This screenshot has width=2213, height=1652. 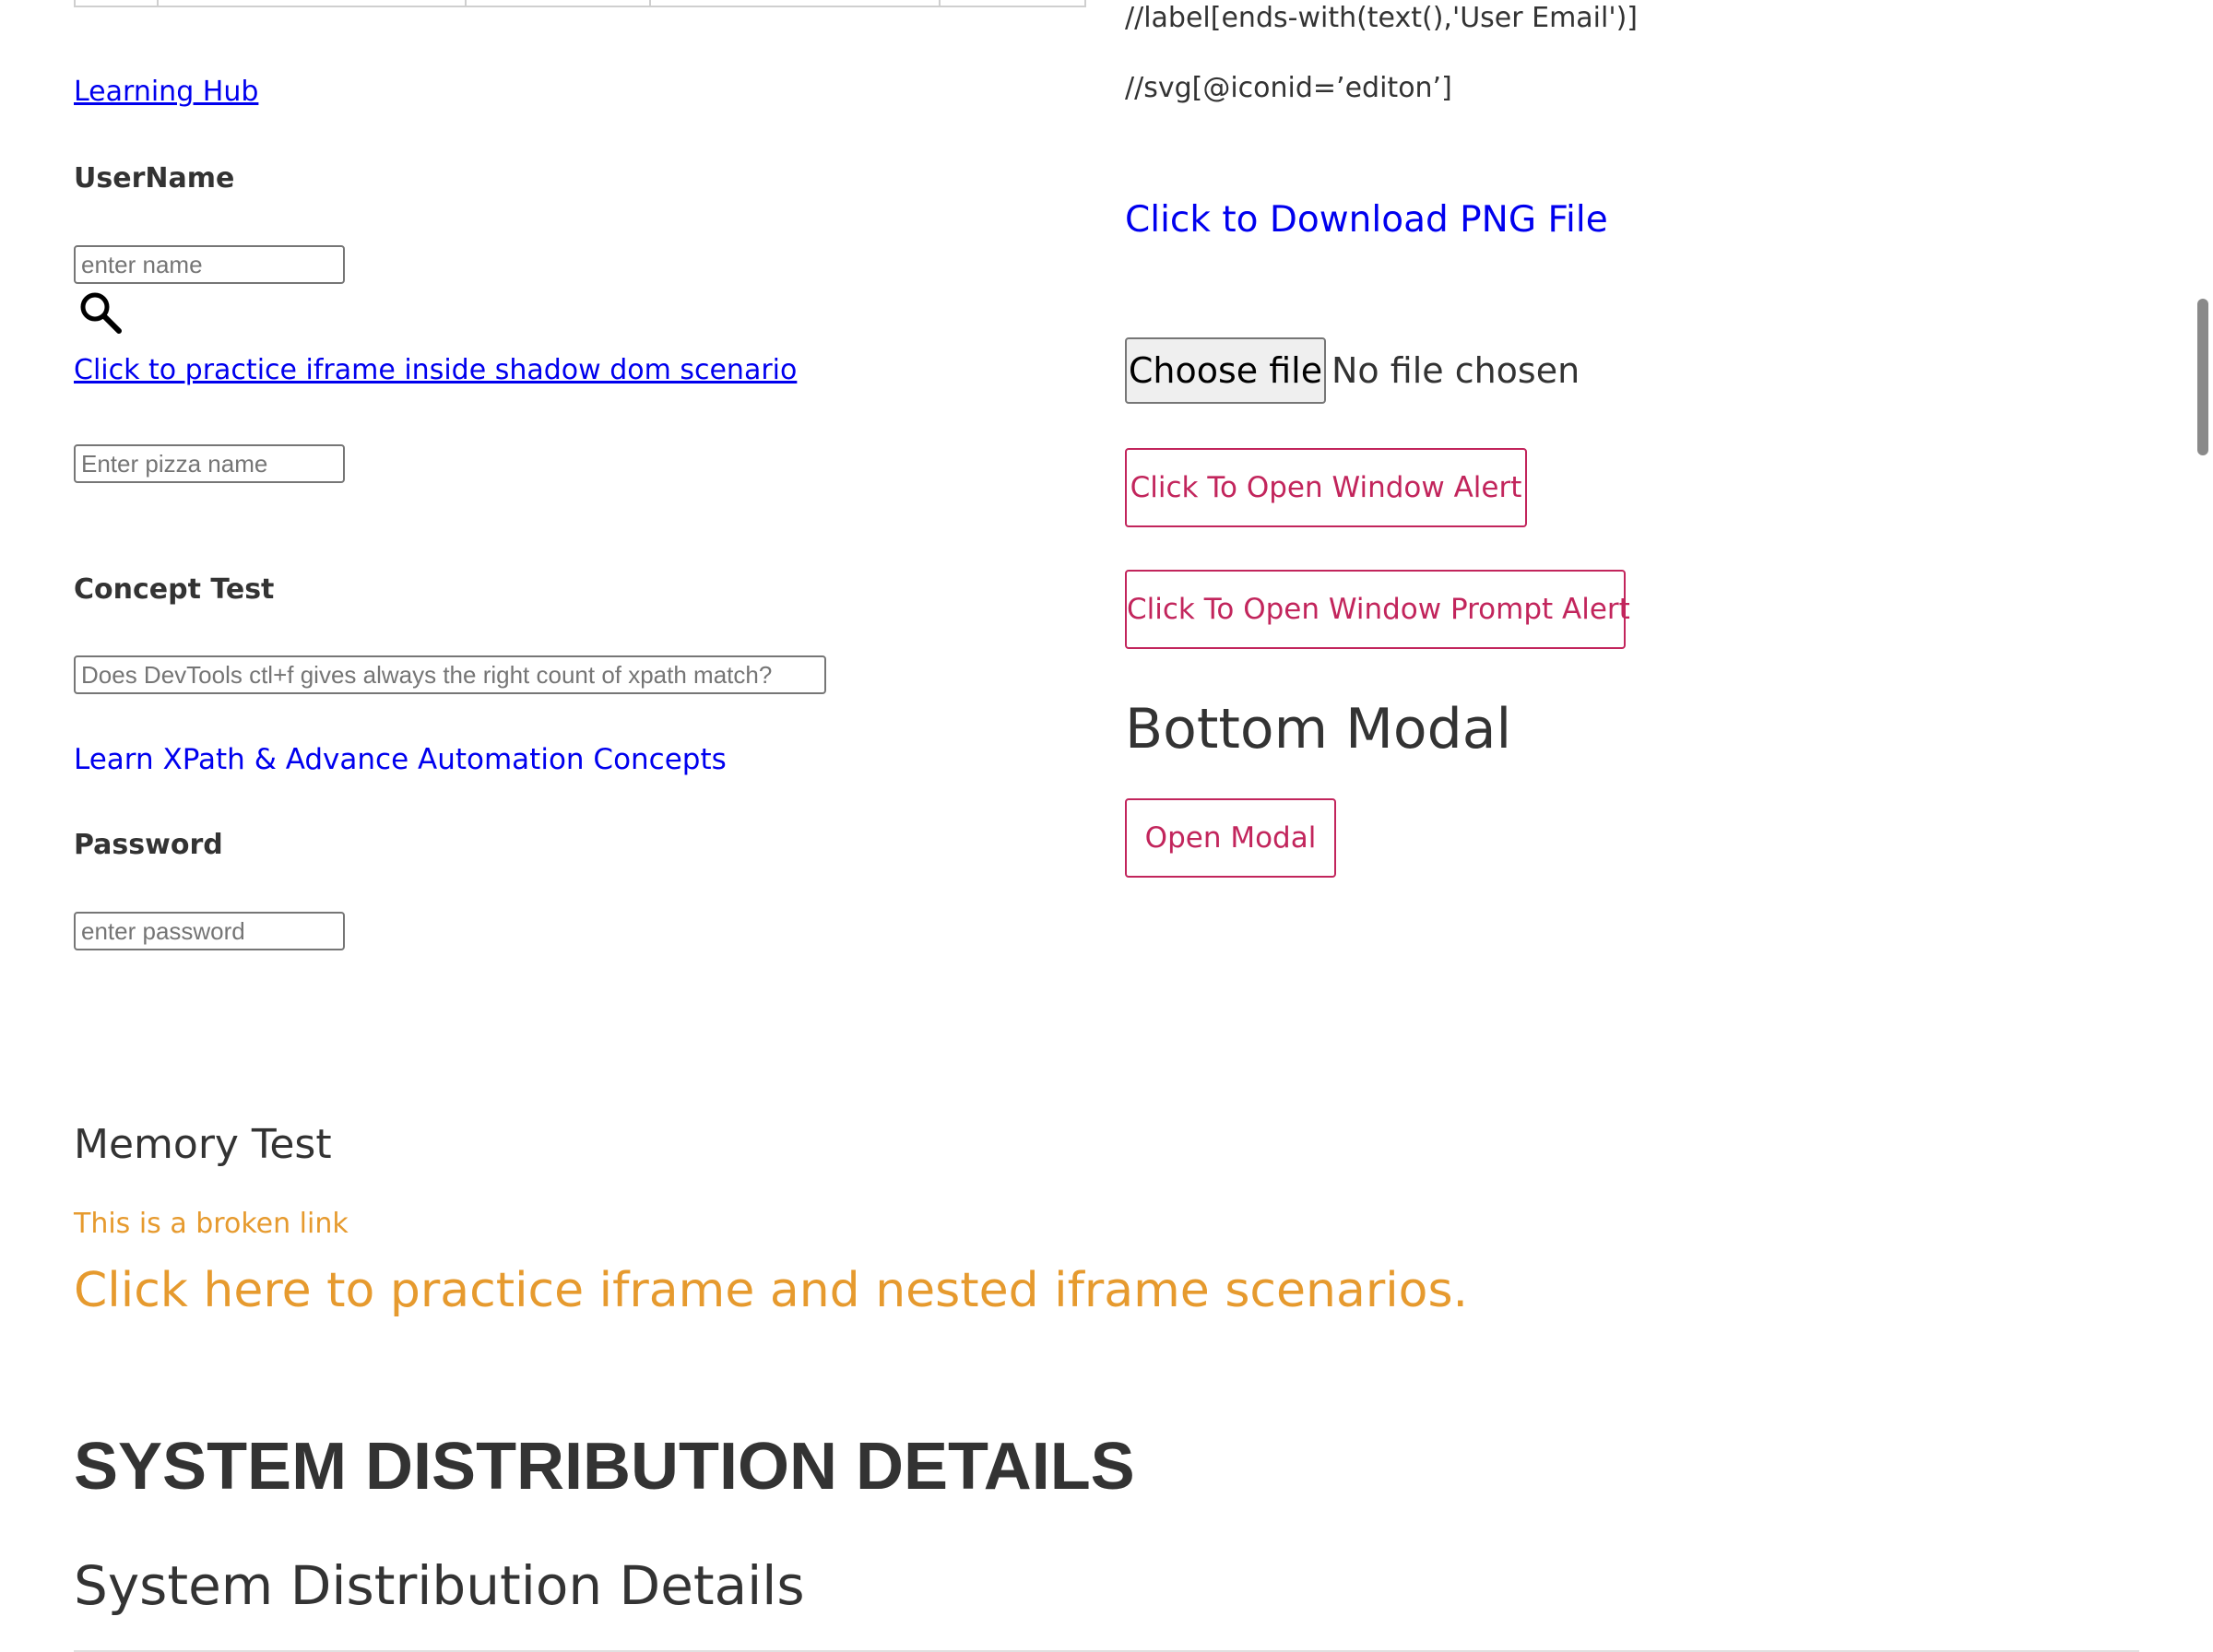 I want to click on system-distribution-heading: System Distribution Details, so click(x=439, y=1585).